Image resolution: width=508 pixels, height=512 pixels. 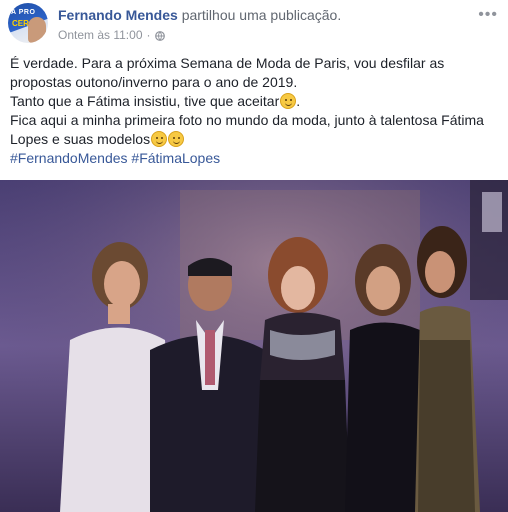 I want to click on globe-icon, so click(x=159, y=35).